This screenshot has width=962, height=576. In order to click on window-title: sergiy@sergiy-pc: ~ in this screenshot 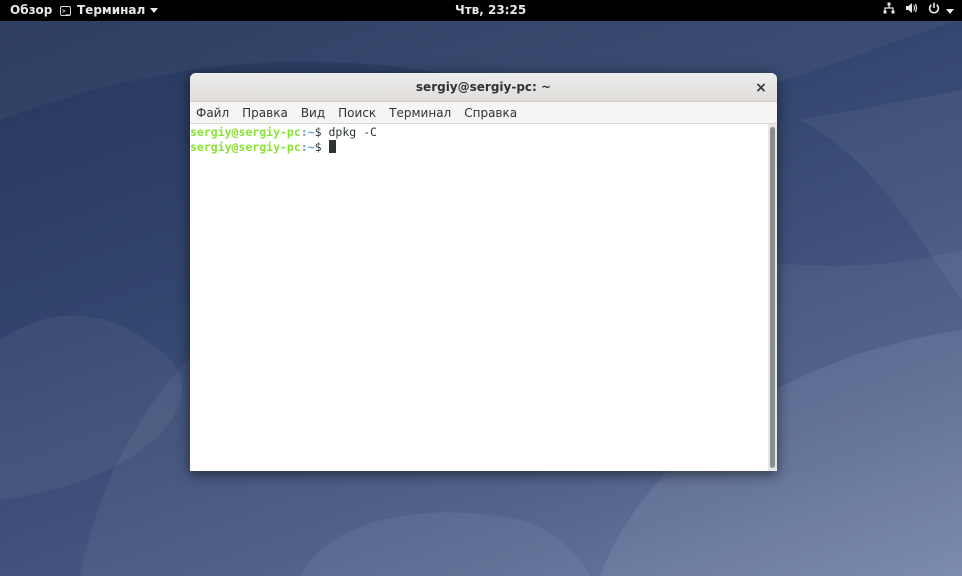, I will do `click(483, 87)`.